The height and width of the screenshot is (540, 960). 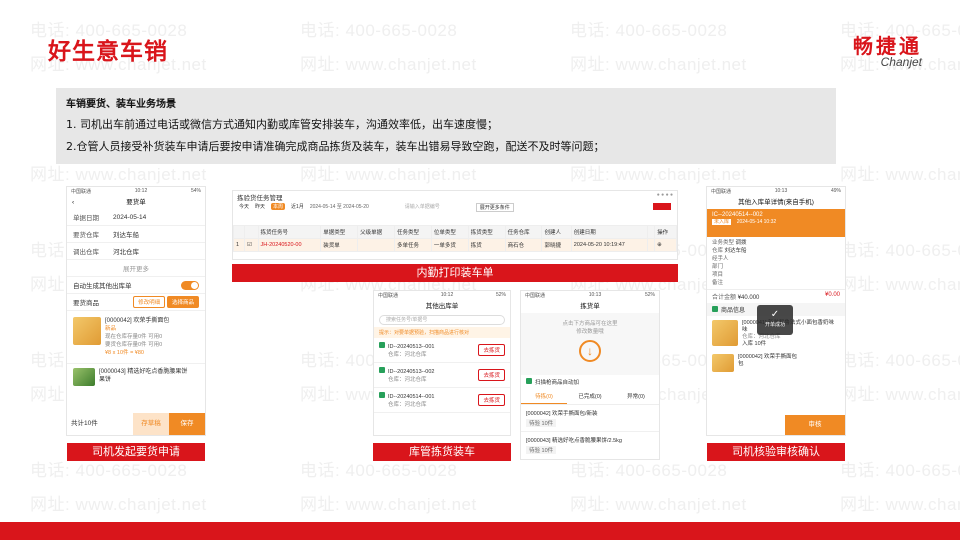 What do you see at coordinates (590, 445) in the screenshot?
I see `list-item: [0000043] 精选好吃点香脆腰果饼/2.5kg 待验 10件` at bounding box center [590, 445].